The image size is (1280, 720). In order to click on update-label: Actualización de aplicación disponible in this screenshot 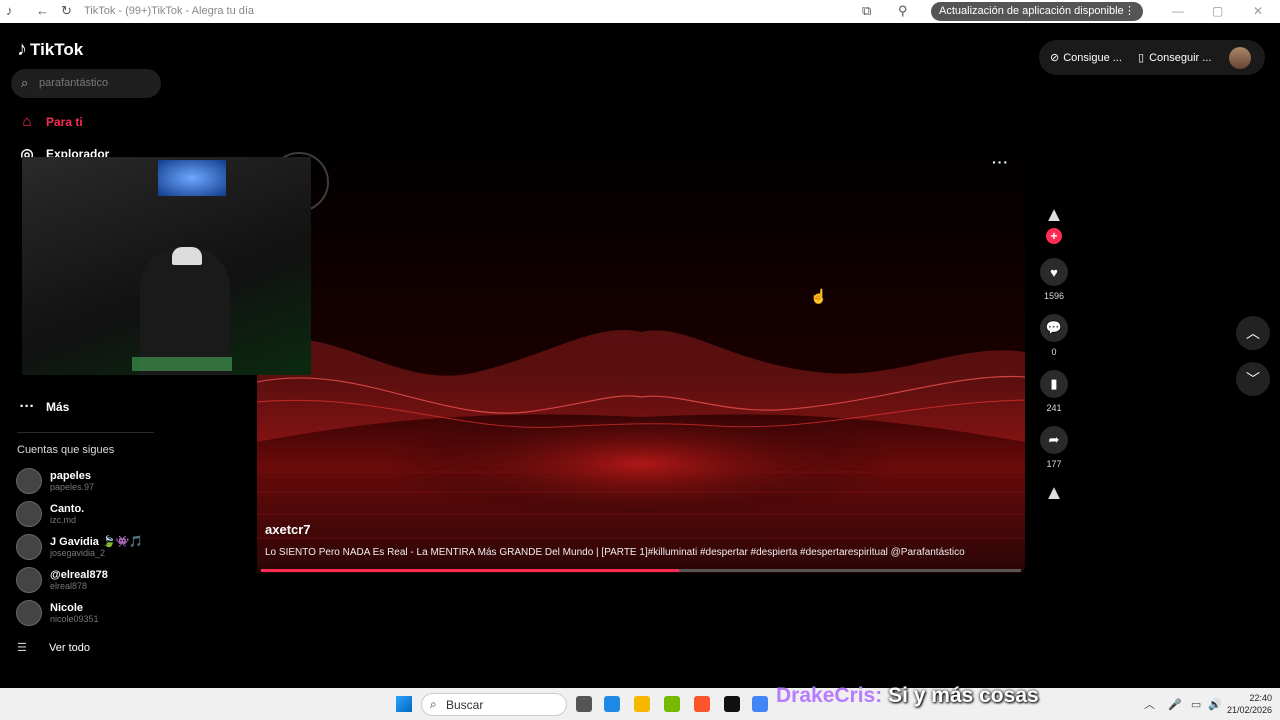, I will do `click(1031, 11)`.